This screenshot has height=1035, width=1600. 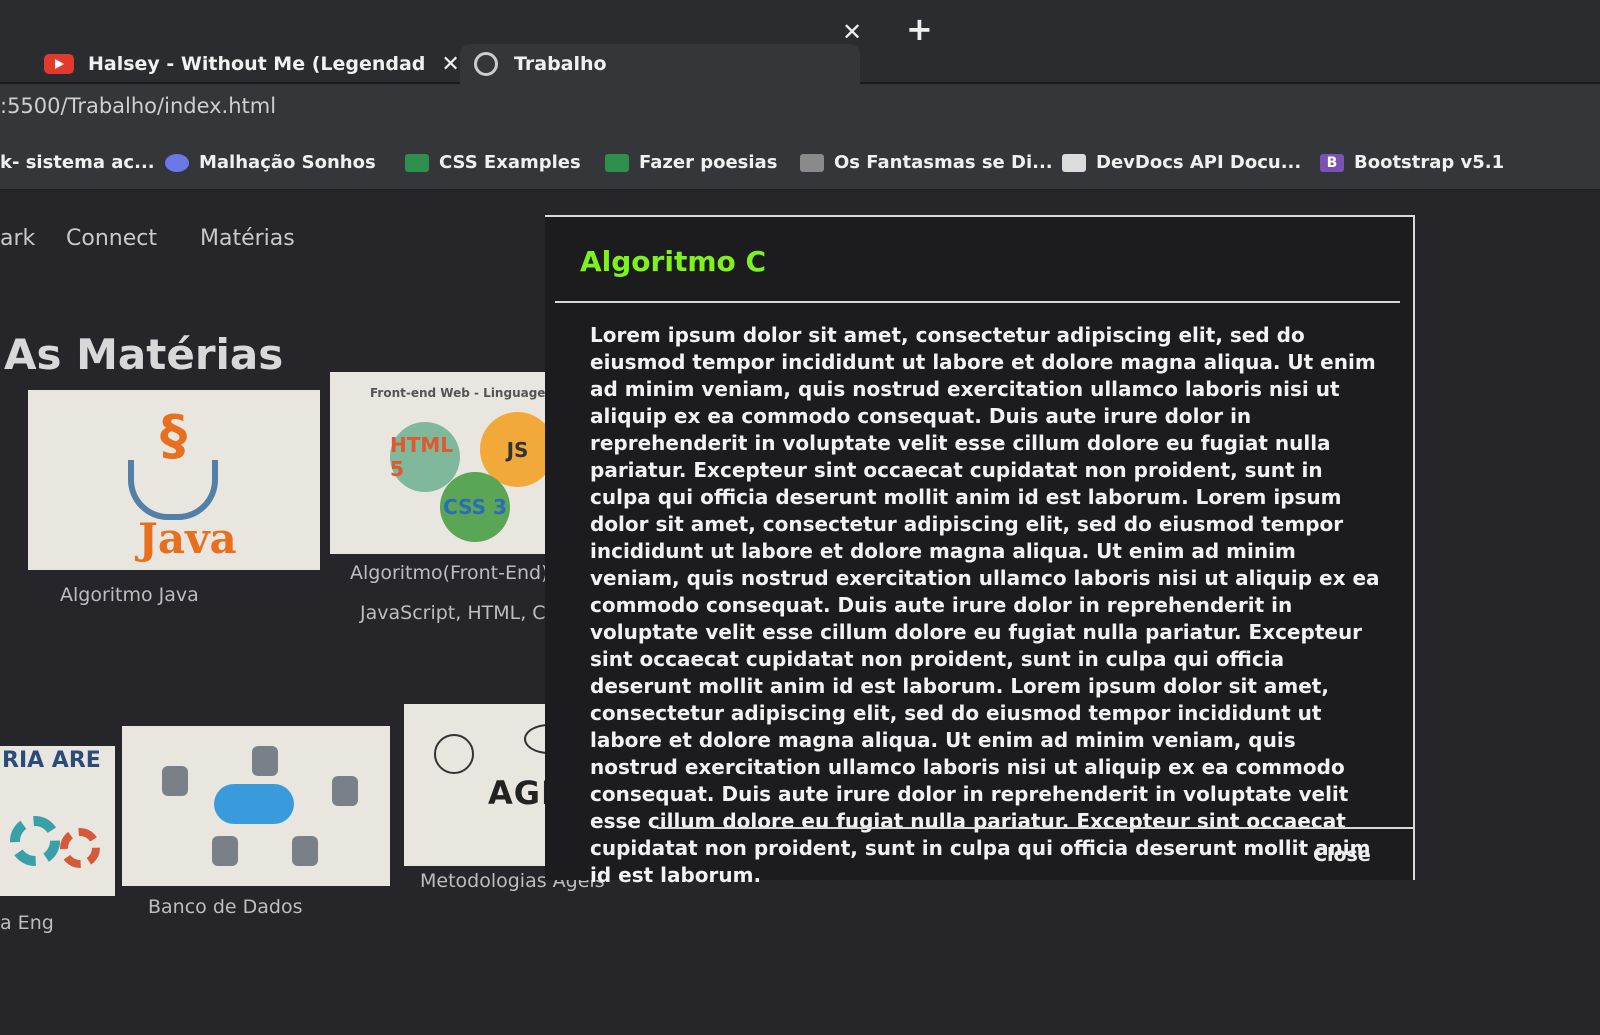 What do you see at coordinates (129, 595) in the screenshot?
I see `card-label: Algoritmo Java` at bounding box center [129, 595].